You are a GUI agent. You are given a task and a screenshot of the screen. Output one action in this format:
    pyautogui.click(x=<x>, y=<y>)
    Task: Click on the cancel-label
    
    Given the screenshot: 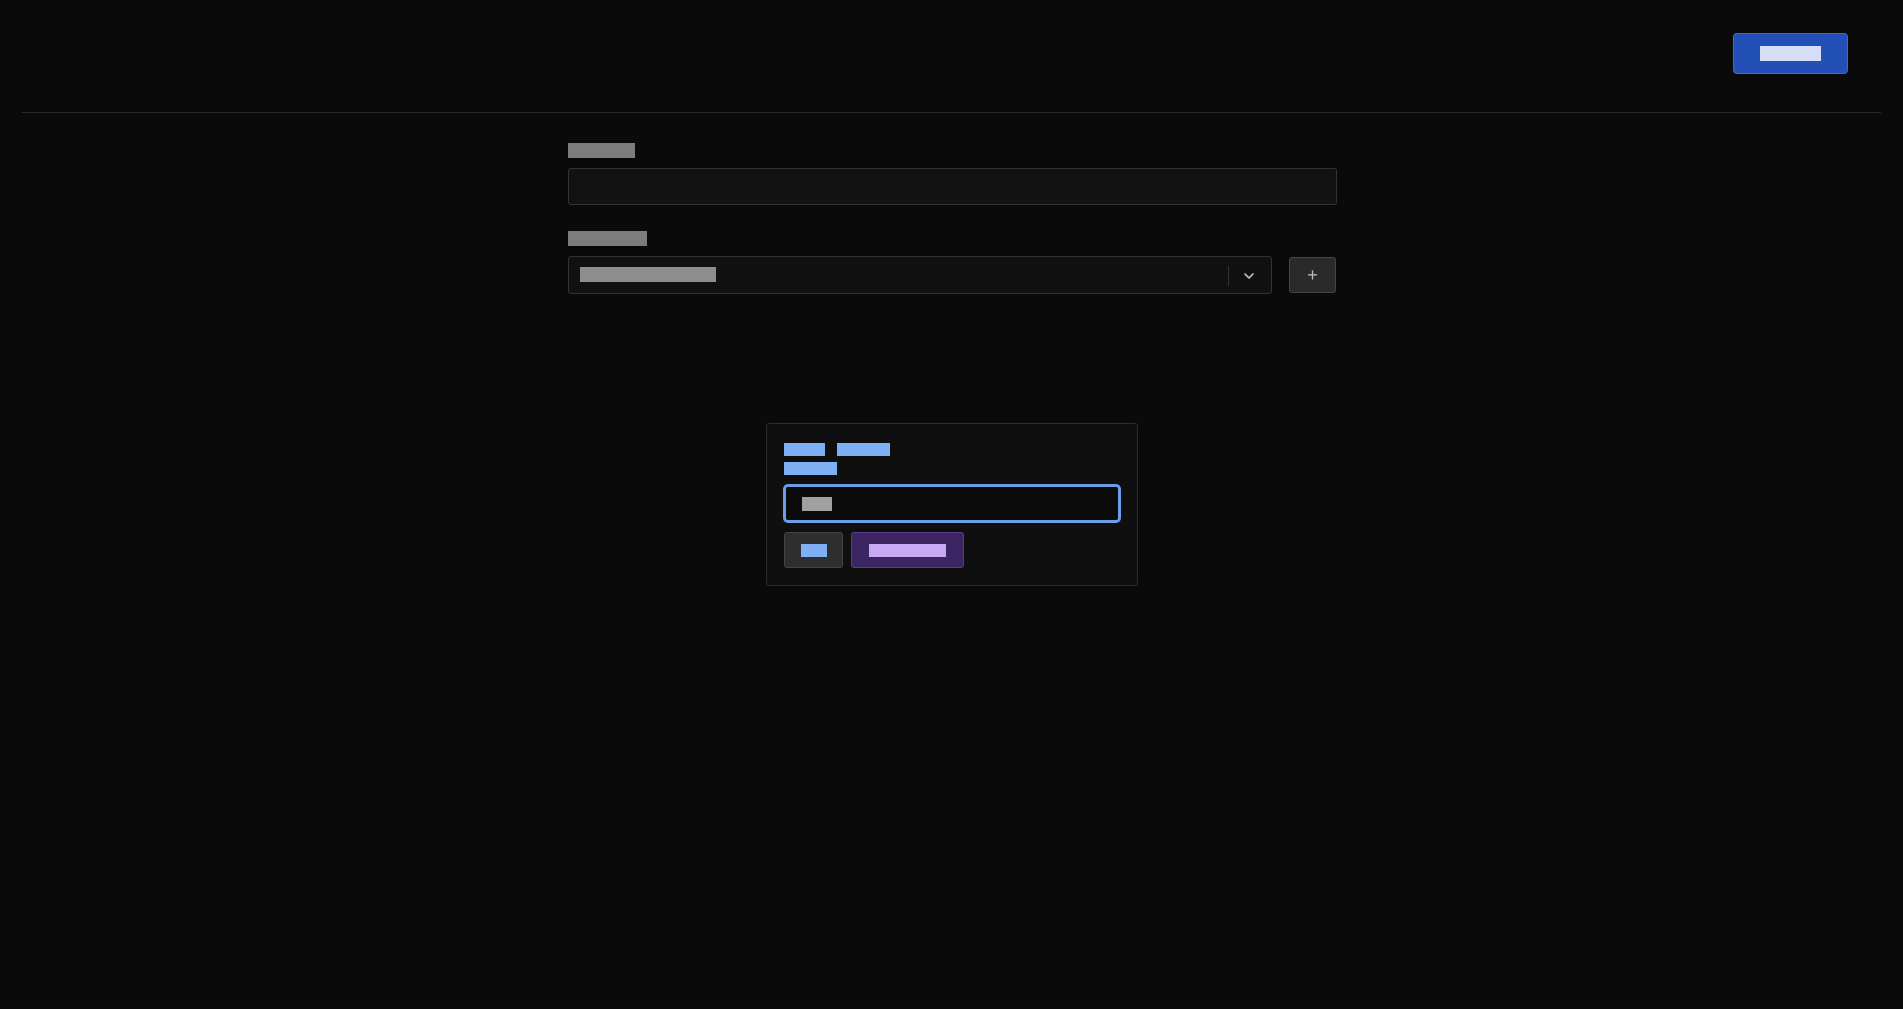 What is the action you would take?
    pyautogui.click(x=813, y=550)
    